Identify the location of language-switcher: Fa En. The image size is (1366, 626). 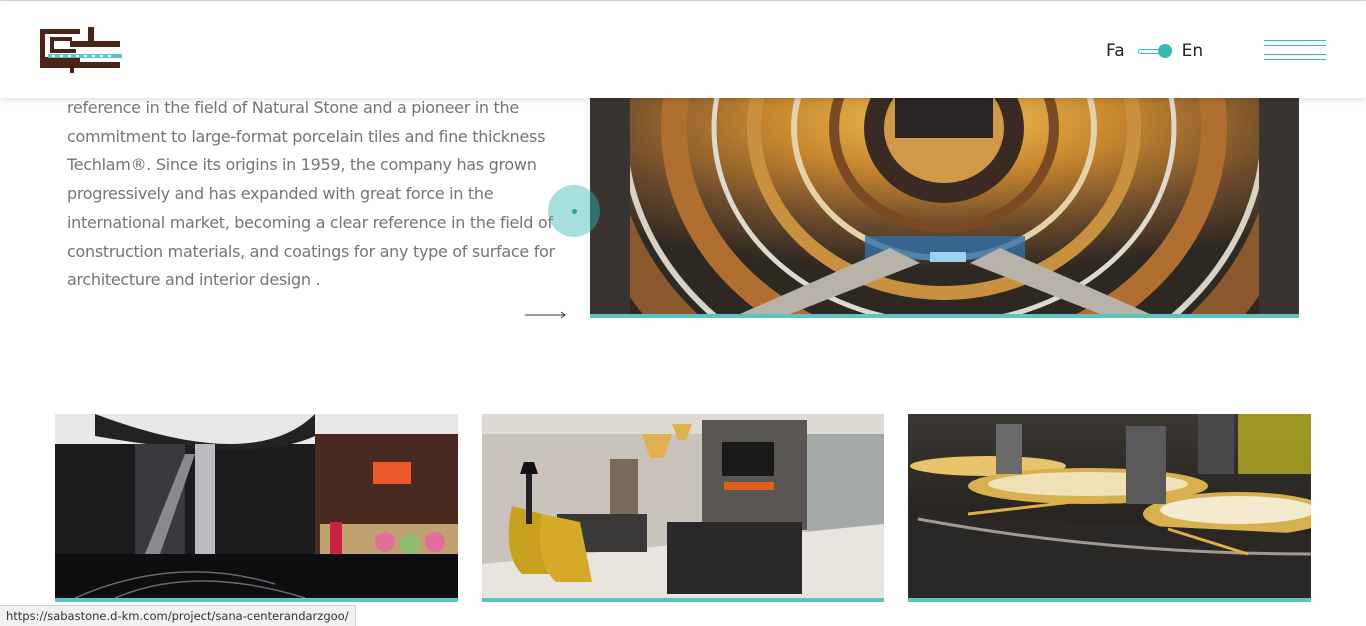
(1154, 51).